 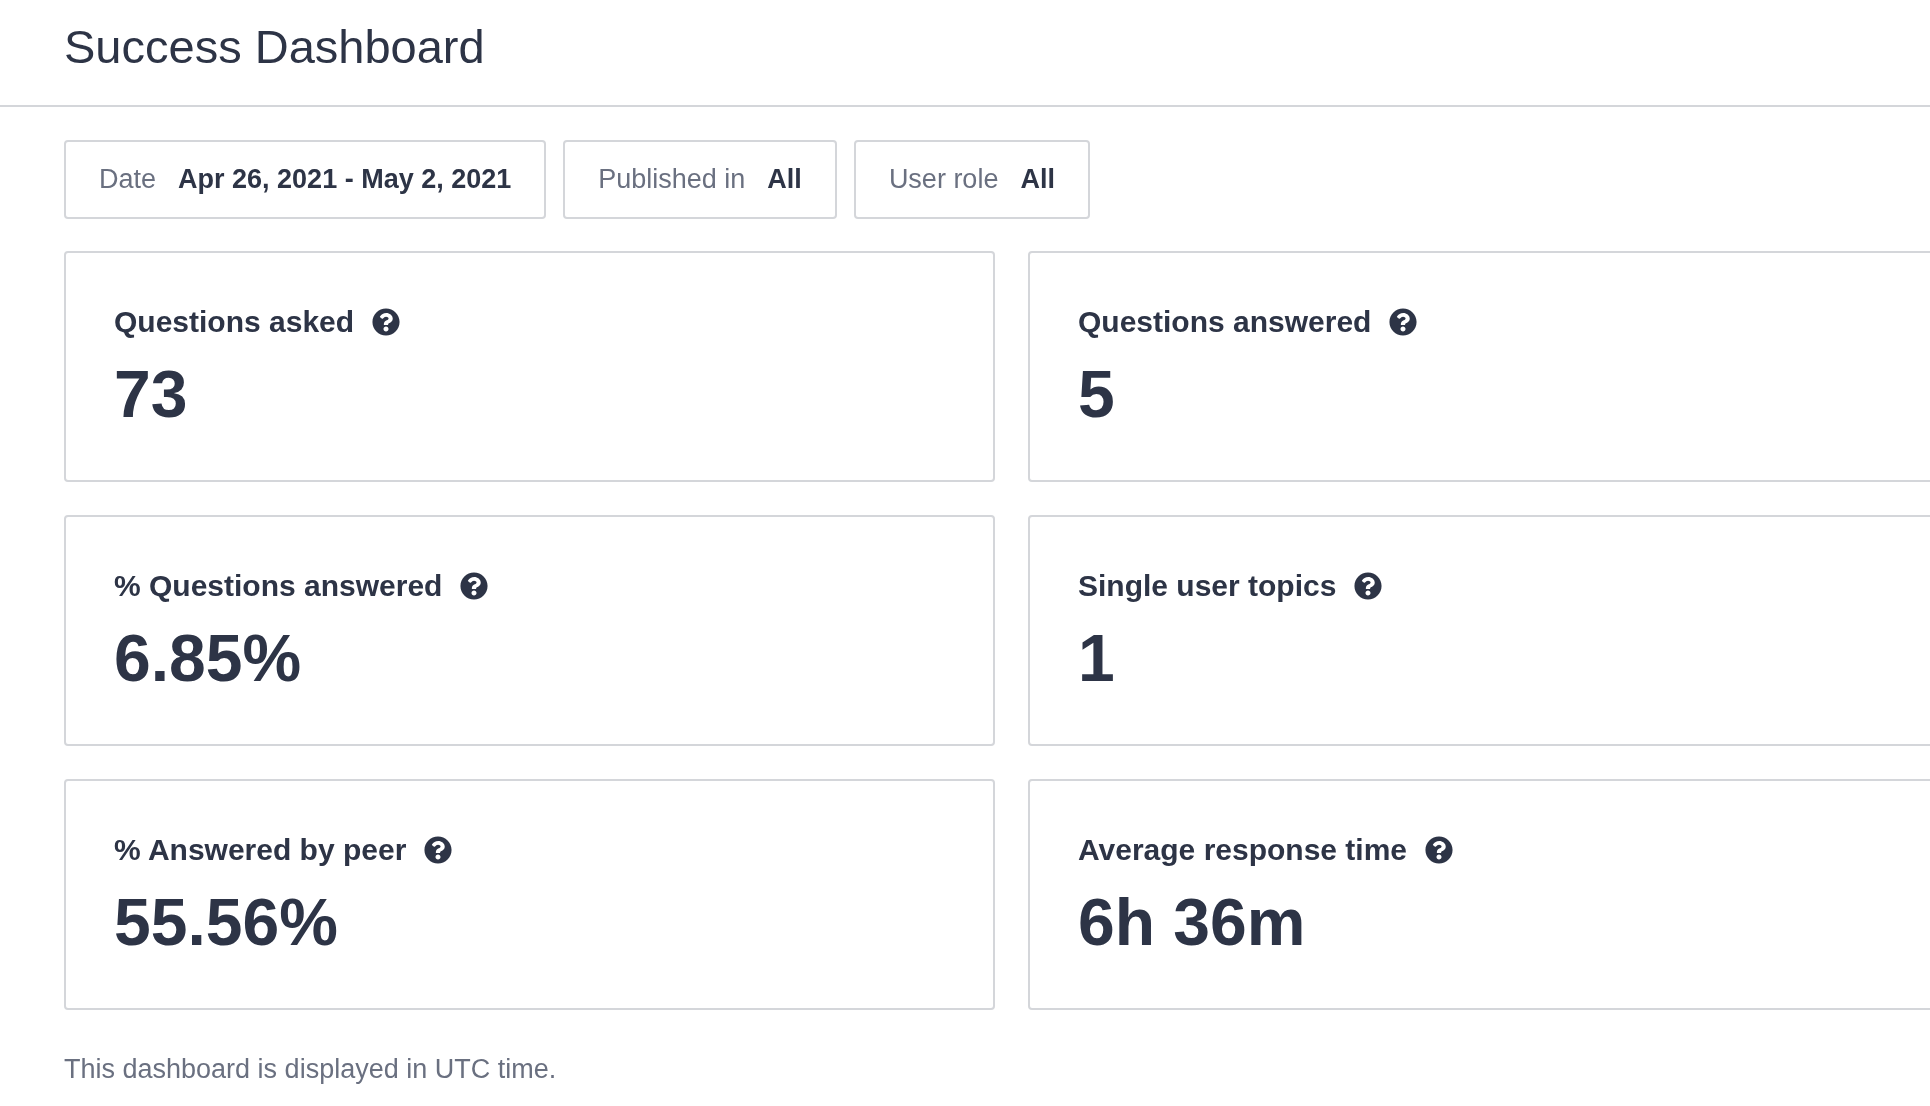 I want to click on metric-value: 55.56%, so click(x=226, y=922).